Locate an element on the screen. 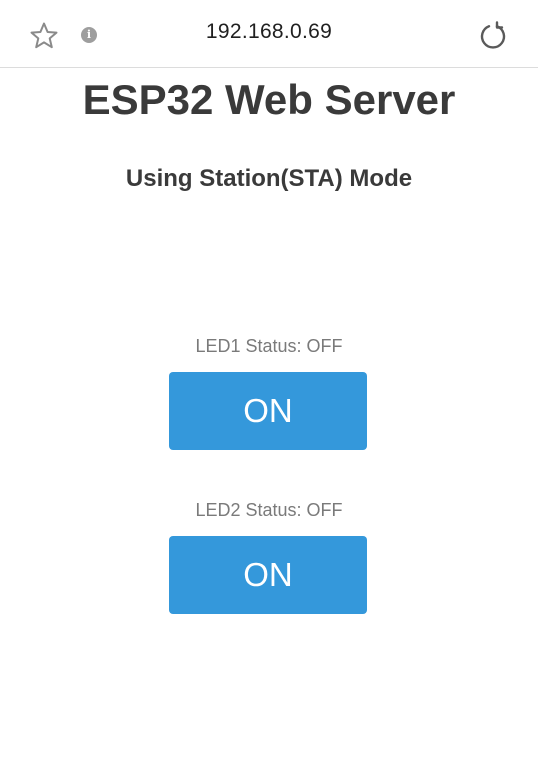 This screenshot has height=759, width=538. address-bar-url: 192.168.0.69 is located at coordinates (269, 32).